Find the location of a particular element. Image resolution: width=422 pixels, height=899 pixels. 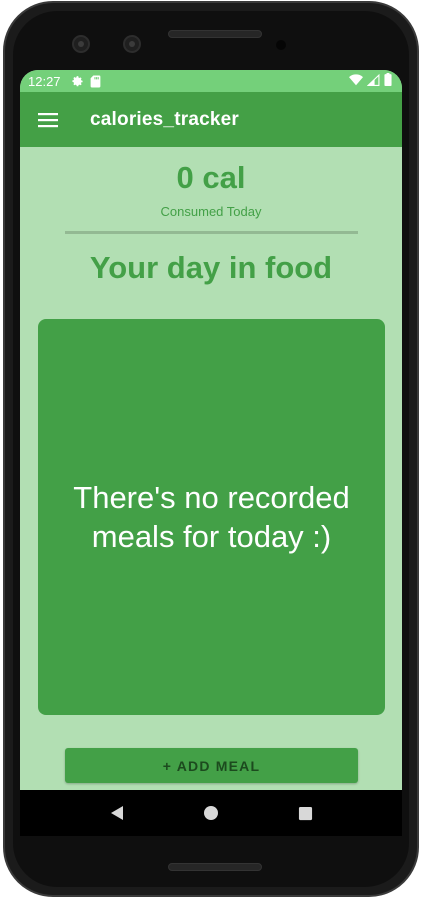

front-camera-right is located at coordinates (132, 44).